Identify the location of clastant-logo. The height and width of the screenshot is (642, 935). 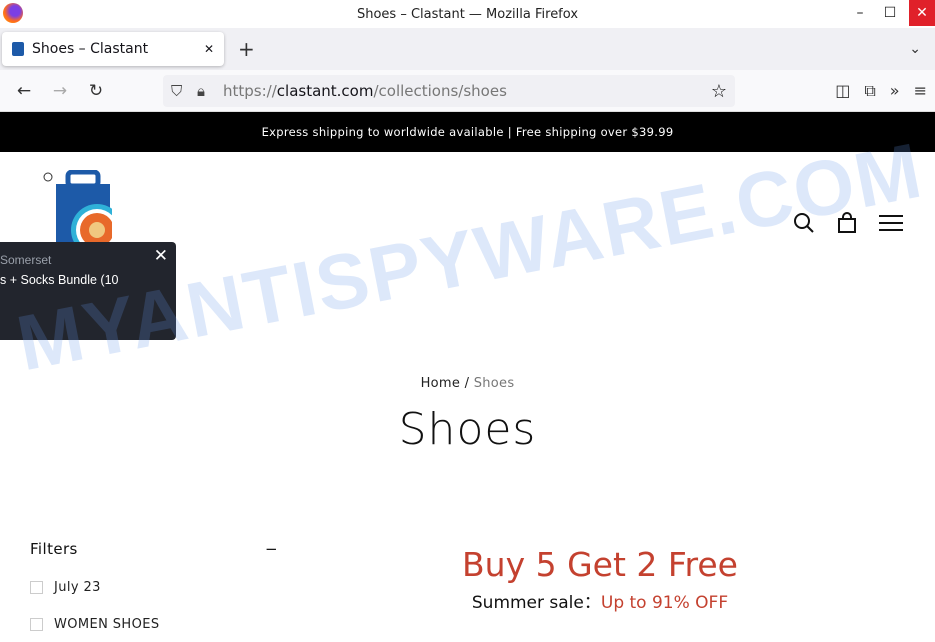
(77, 207).